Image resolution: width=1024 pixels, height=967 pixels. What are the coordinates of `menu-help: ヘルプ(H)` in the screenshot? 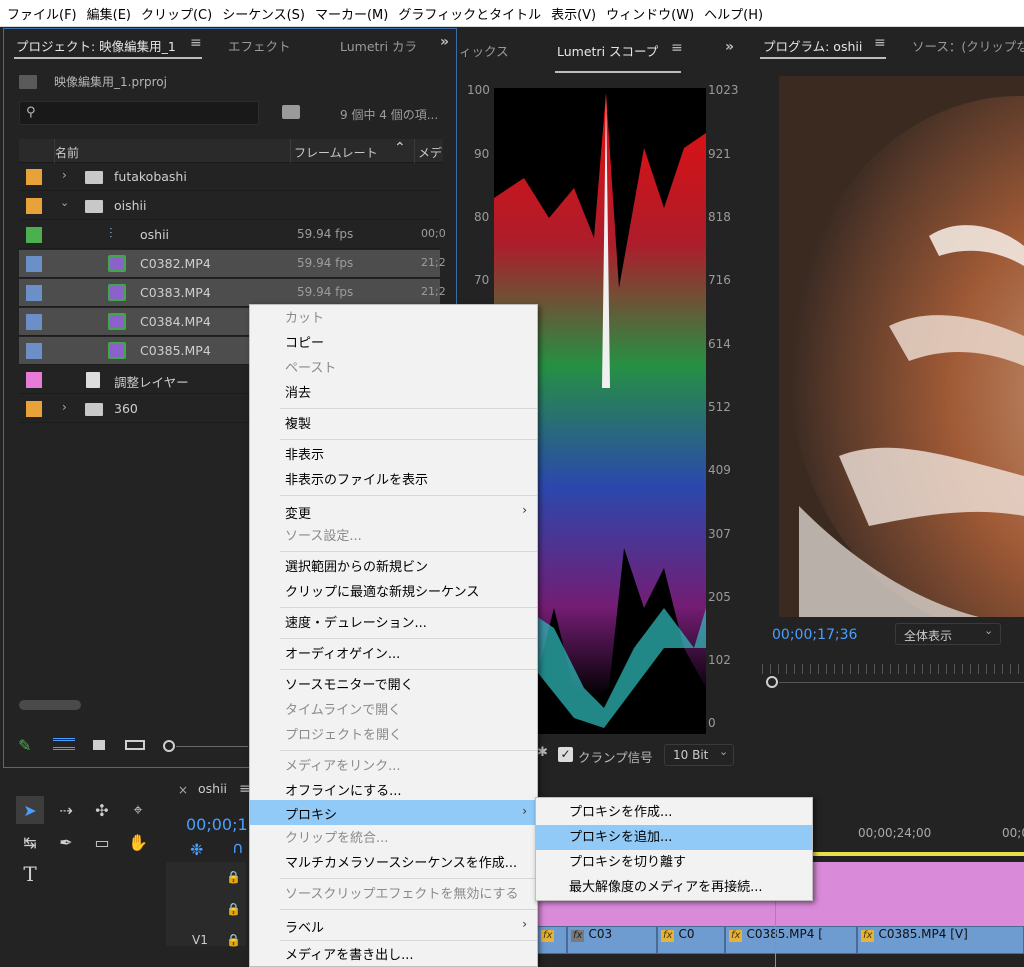 It's located at (733, 13).